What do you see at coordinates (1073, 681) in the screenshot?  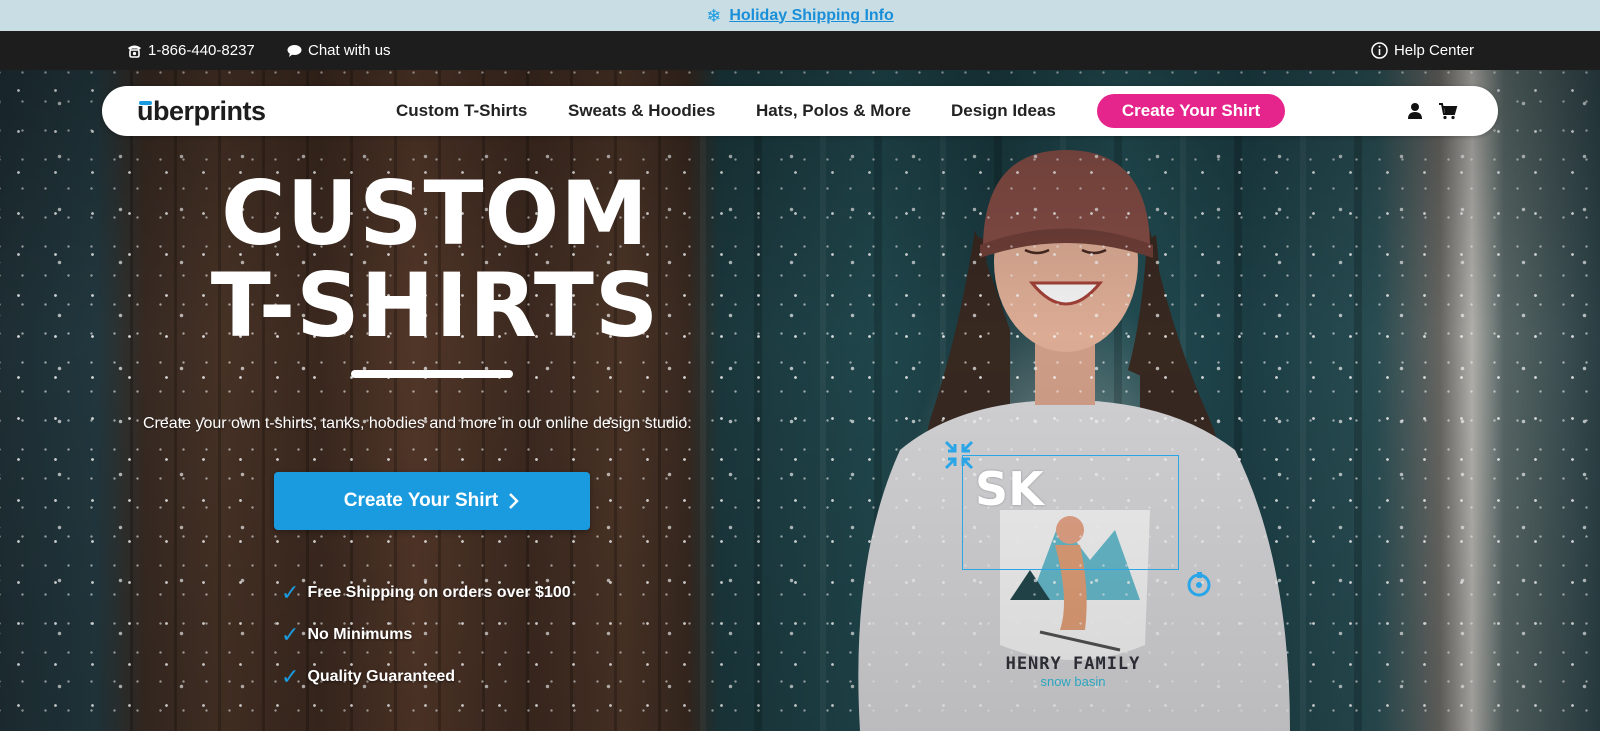 I see `shirt-print-line2: snow basin` at bounding box center [1073, 681].